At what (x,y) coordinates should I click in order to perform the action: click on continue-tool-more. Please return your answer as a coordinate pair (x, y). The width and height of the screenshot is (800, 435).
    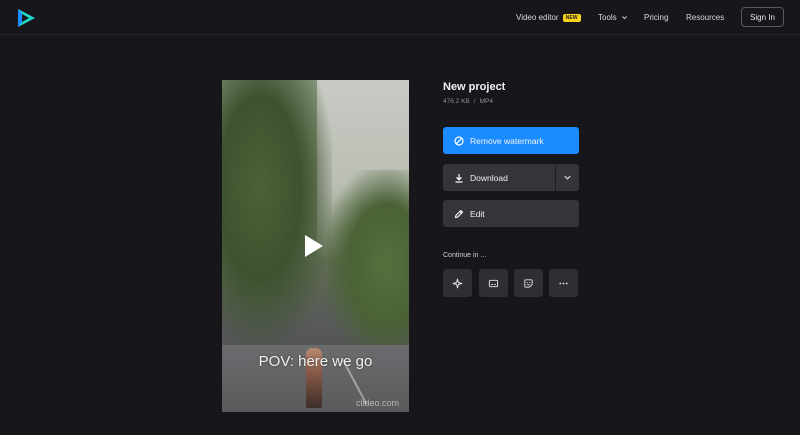
    Looking at the image, I should click on (563, 283).